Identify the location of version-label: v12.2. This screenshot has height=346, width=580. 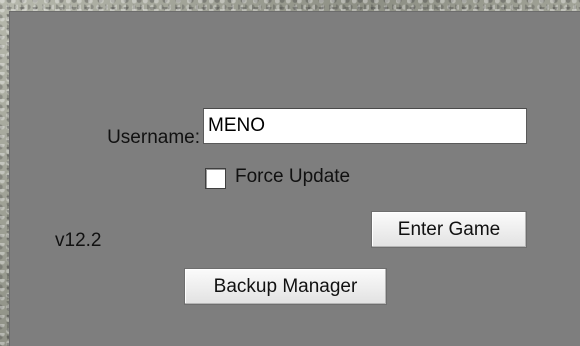
(78, 240).